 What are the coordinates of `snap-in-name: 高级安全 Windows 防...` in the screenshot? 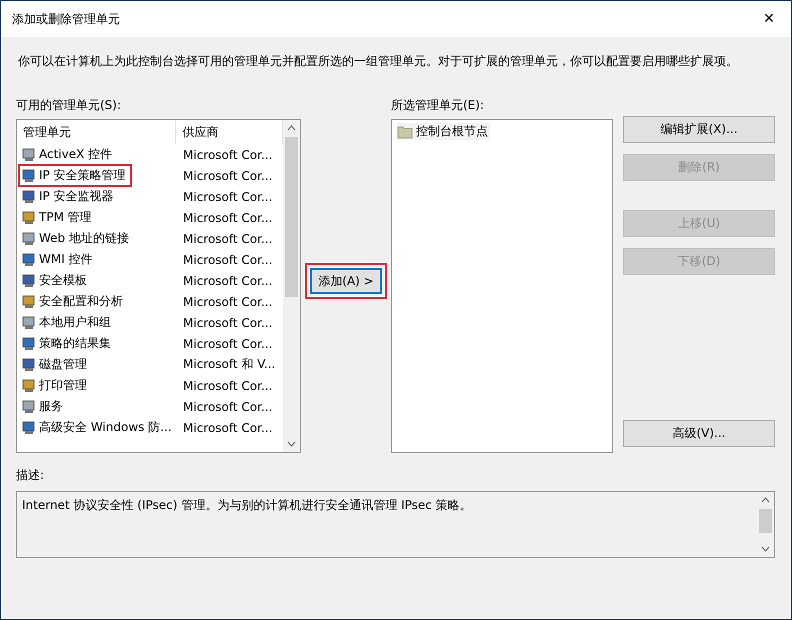 It's located at (98, 427).